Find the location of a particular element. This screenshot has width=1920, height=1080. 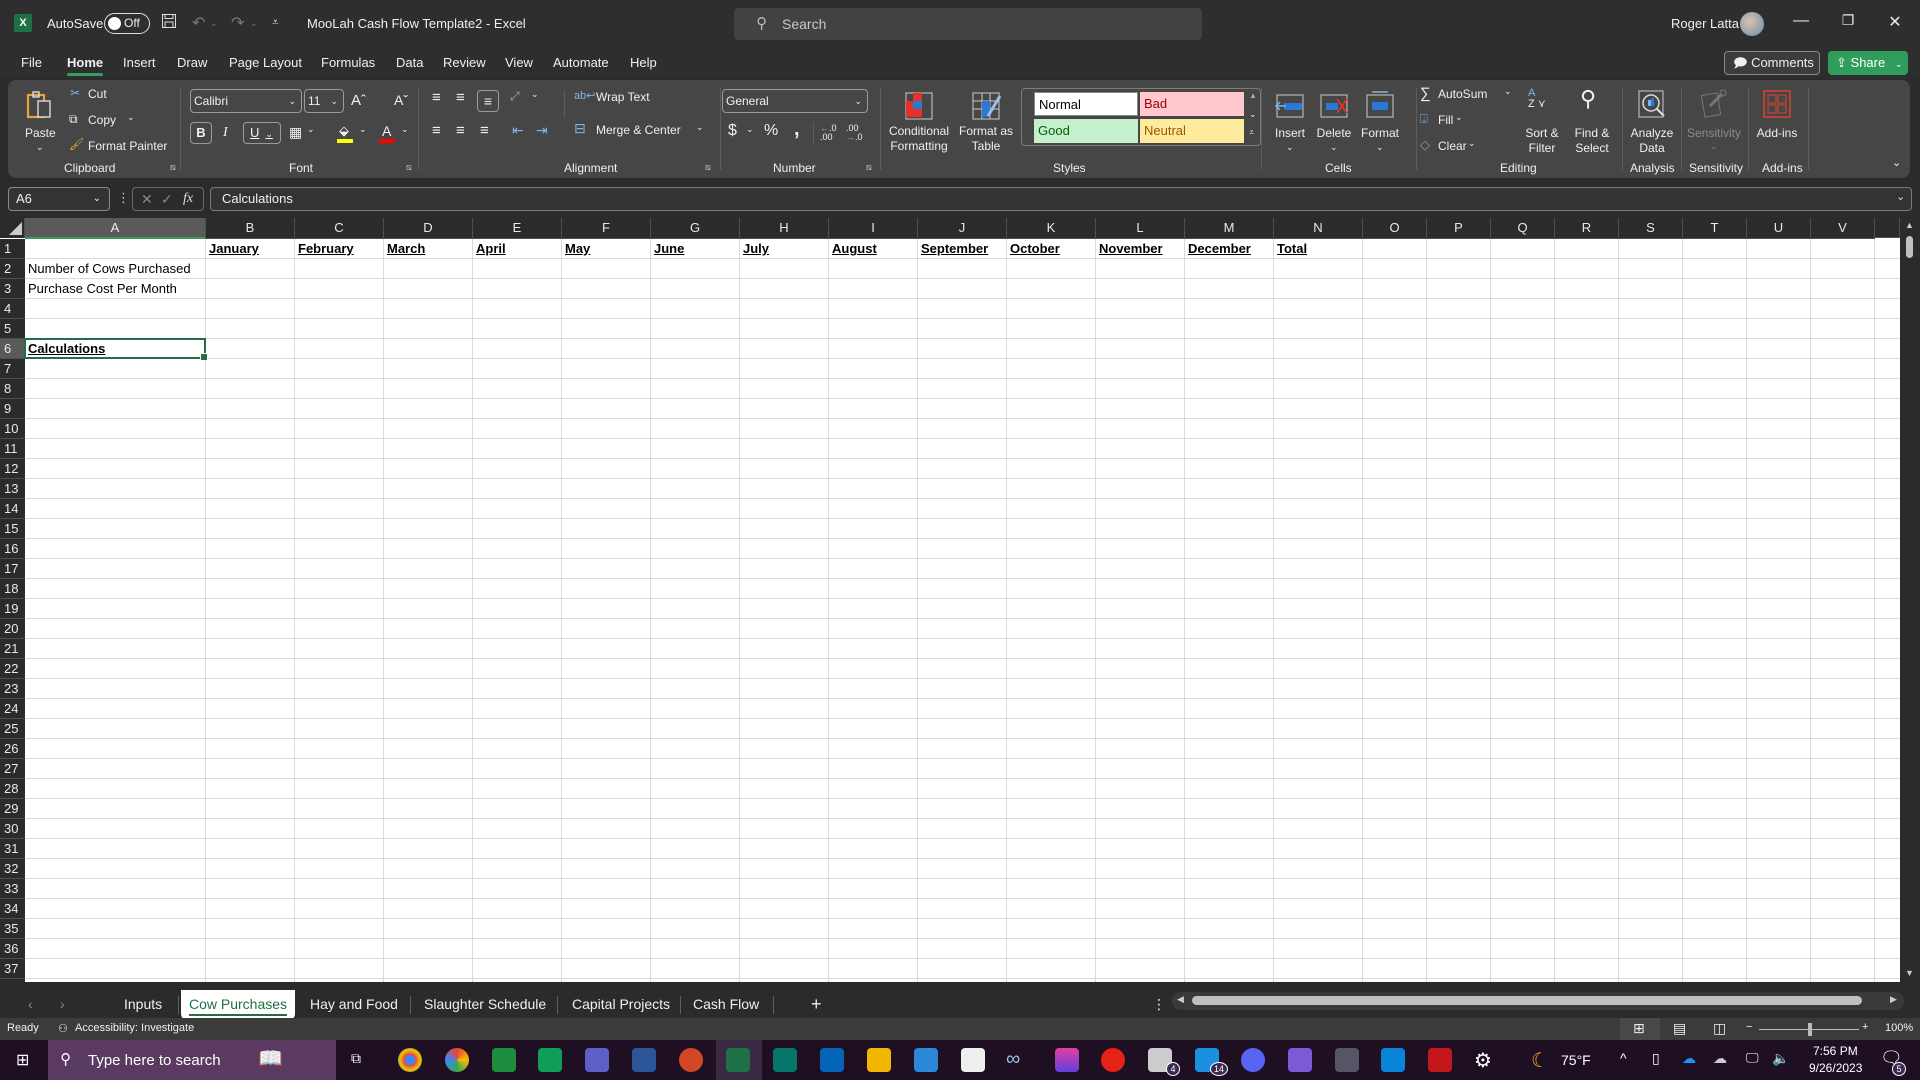

formula-input: Calculations is located at coordinates (1061, 199).